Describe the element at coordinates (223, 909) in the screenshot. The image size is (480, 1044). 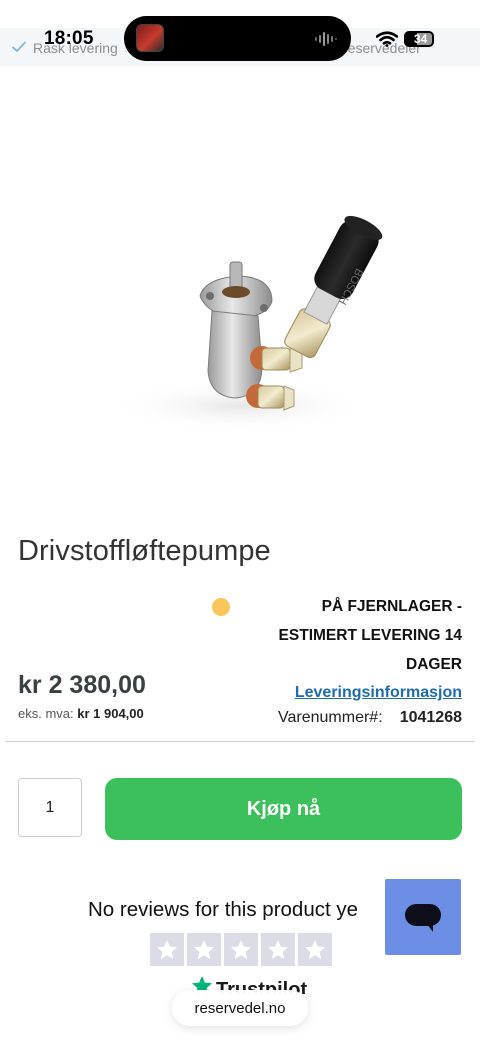
I see `no-reviews-text: No reviews for this product ye` at that location.